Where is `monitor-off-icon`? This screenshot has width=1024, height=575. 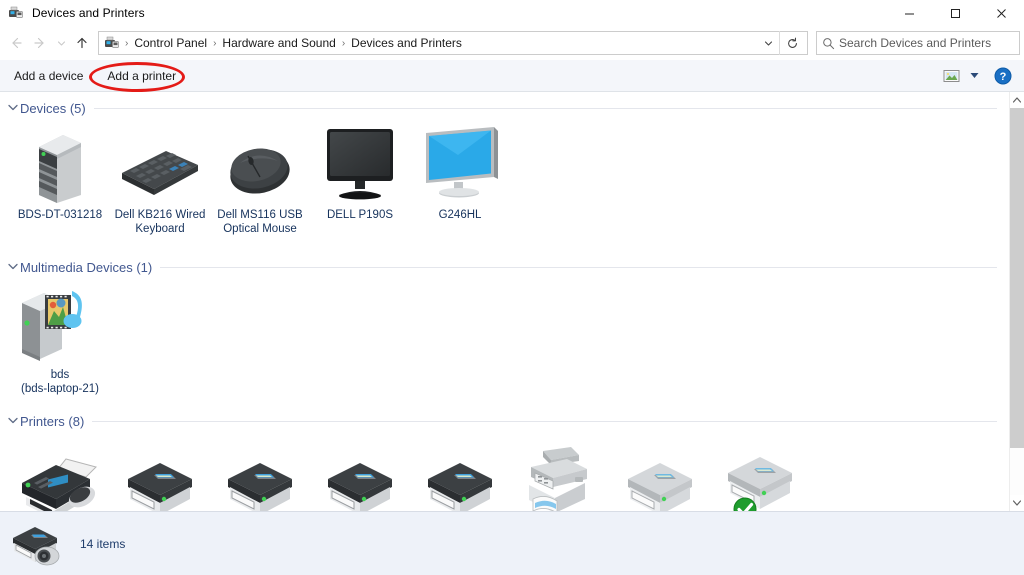 monitor-off-icon is located at coordinates (360, 164).